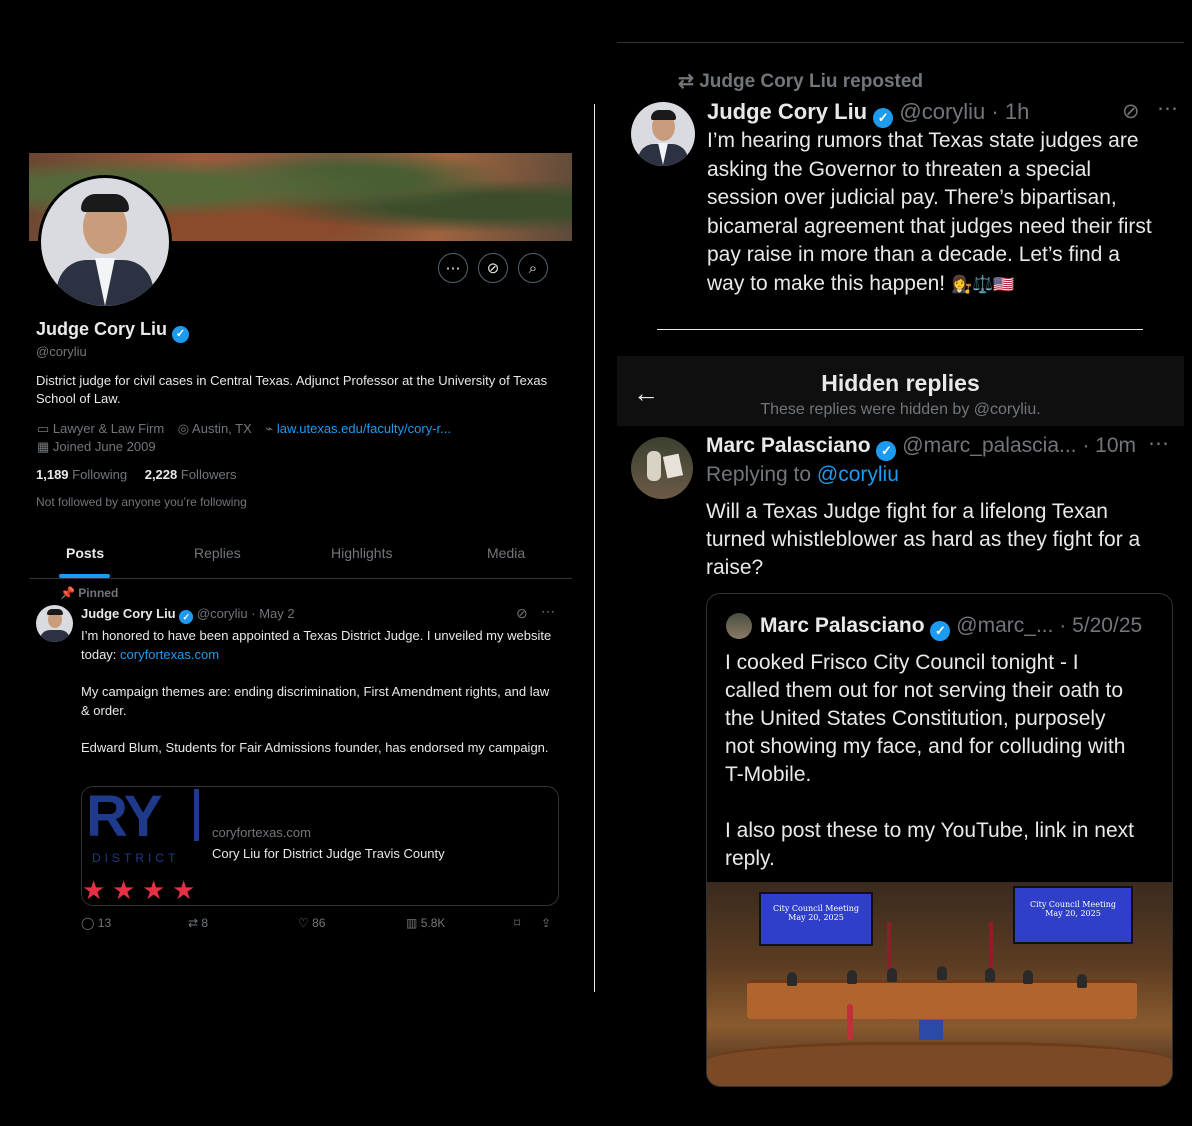  What do you see at coordinates (939, 1064) in the screenshot?
I see `front-desks` at bounding box center [939, 1064].